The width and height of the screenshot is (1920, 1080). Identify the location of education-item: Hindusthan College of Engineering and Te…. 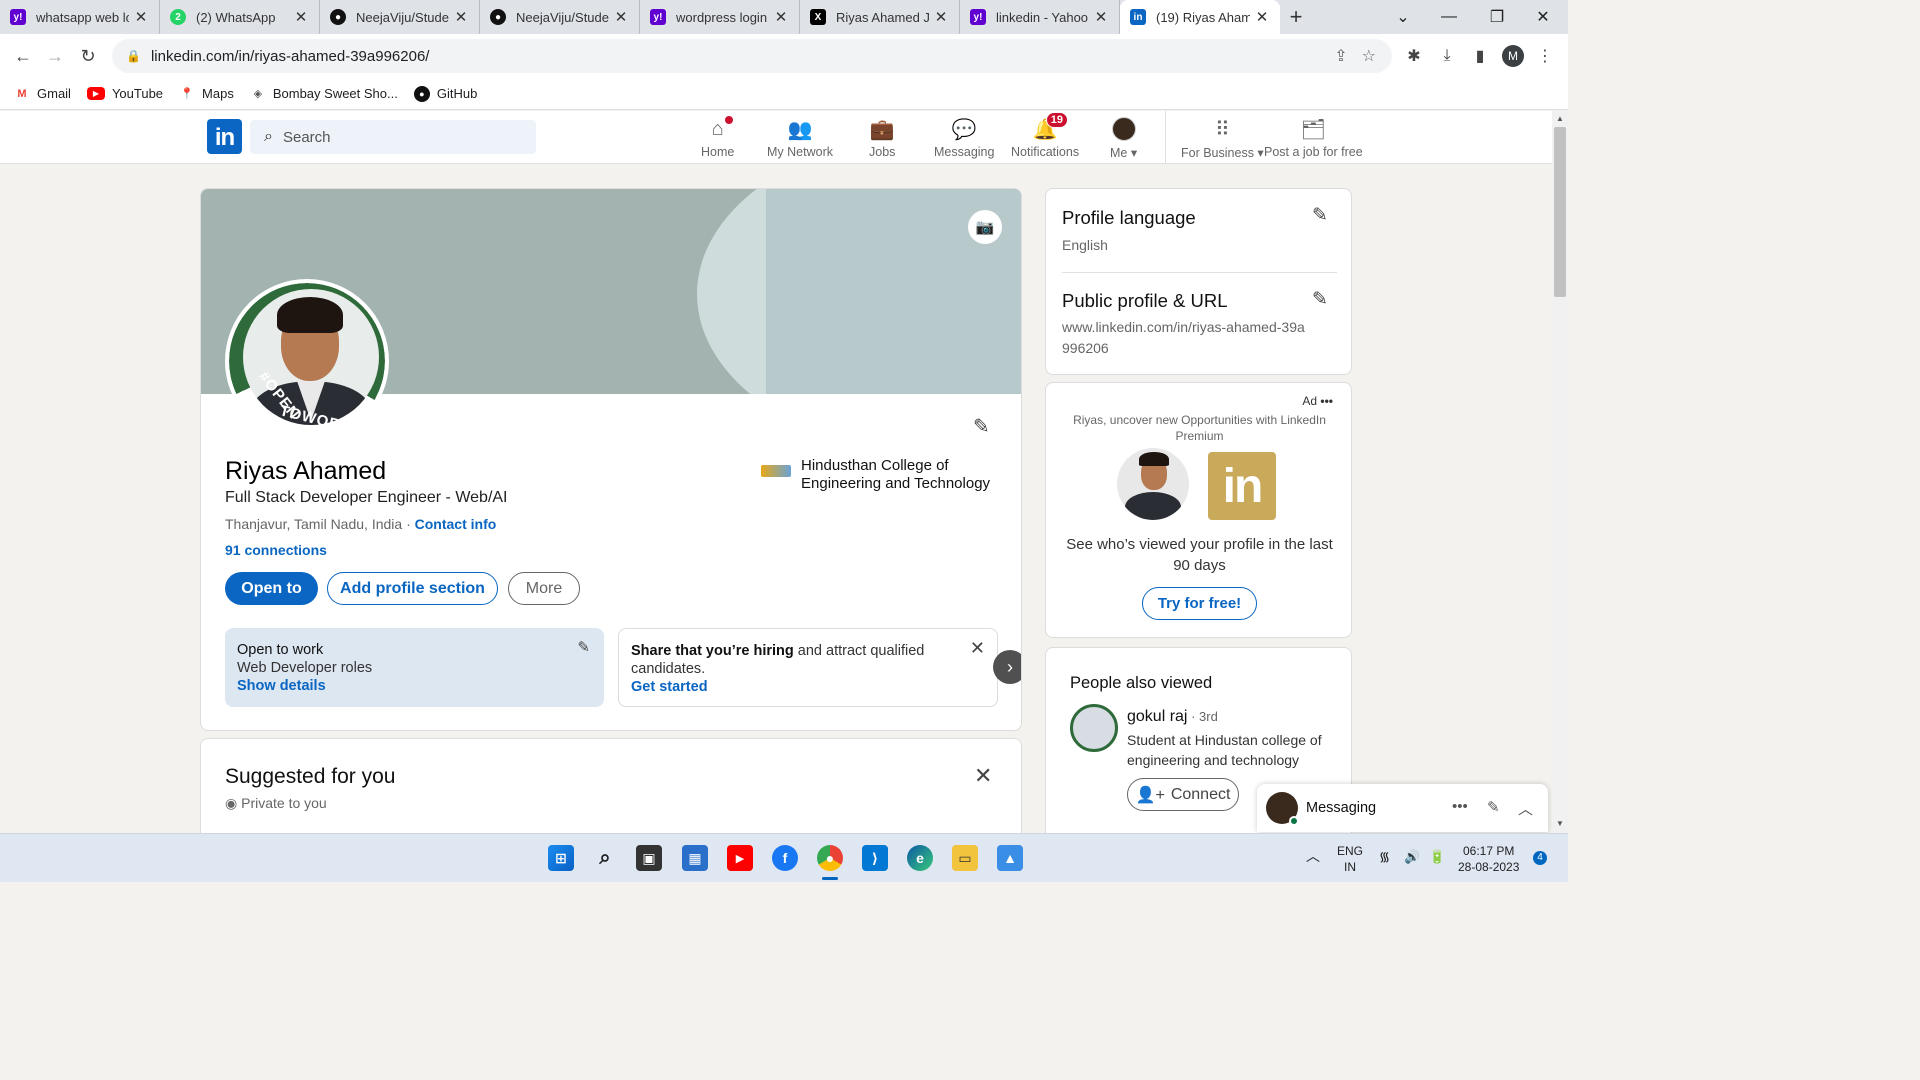
(876, 475).